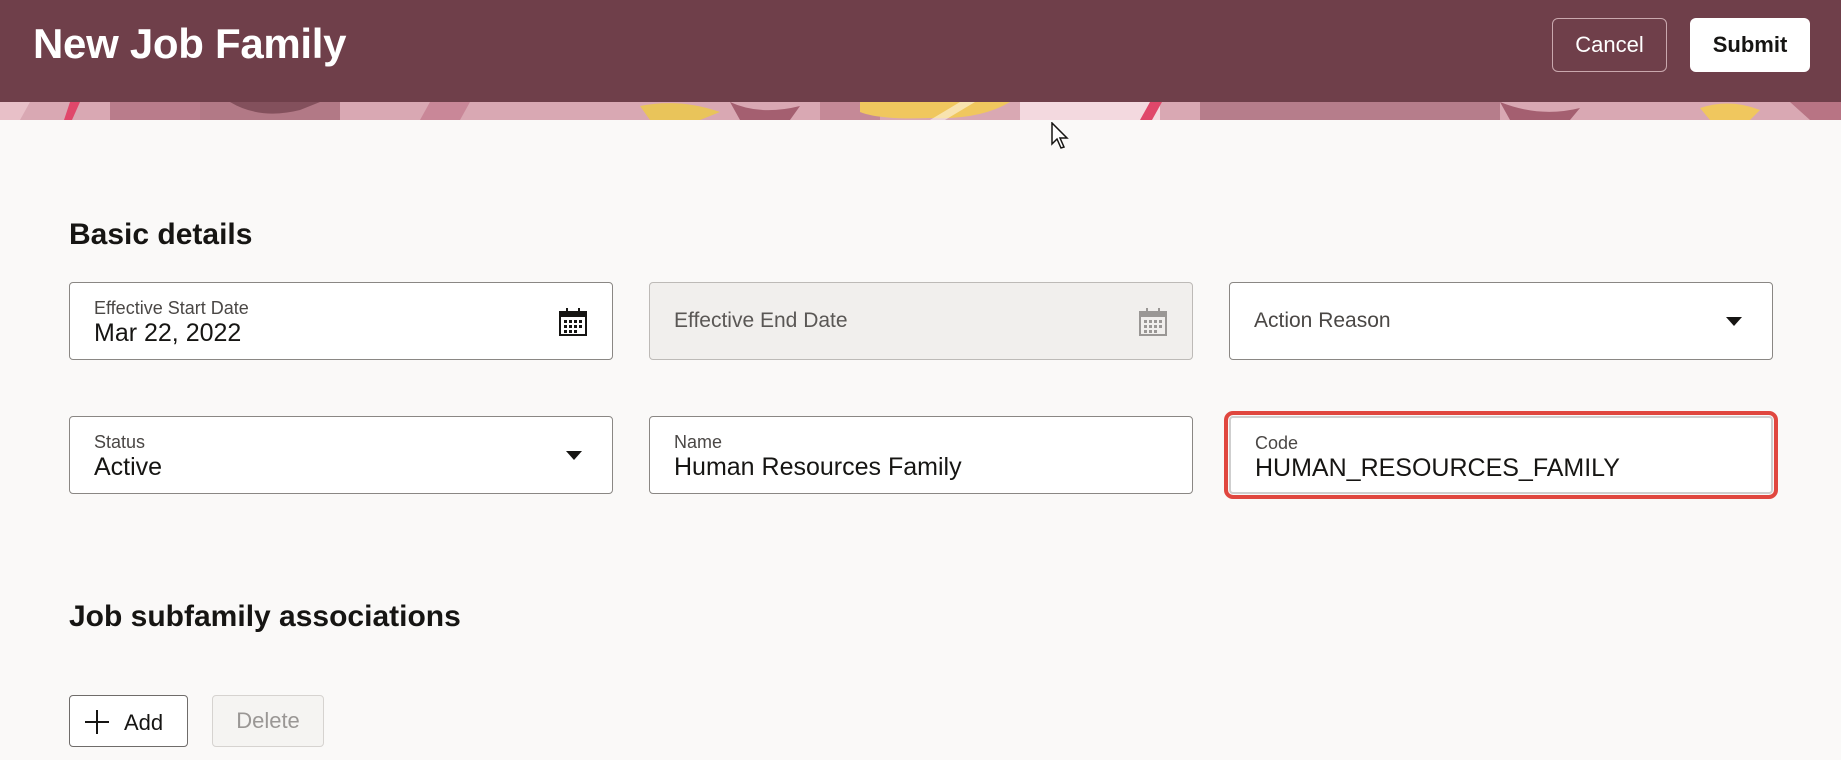 Image resolution: width=1841 pixels, height=760 pixels. What do you see at coordinates (341, 455) in the screenshot?
I see `status-select: Status Active` at bounding box center [341, 455].